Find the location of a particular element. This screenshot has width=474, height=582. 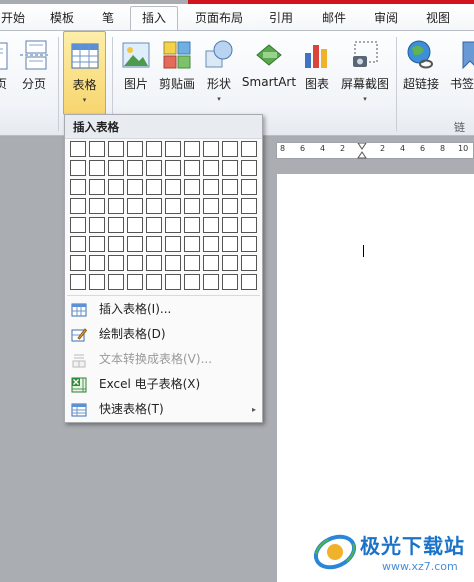

quick-tables-menu-item: 快速表格(T) ▸ is located at coordinates (163, 409).